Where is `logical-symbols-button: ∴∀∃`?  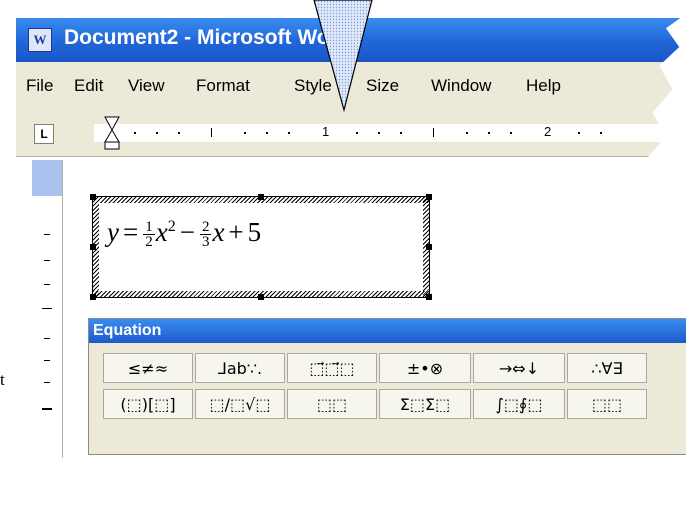 logical-symbols-button: ∴∀∃ is located at coordinates (607, 368).